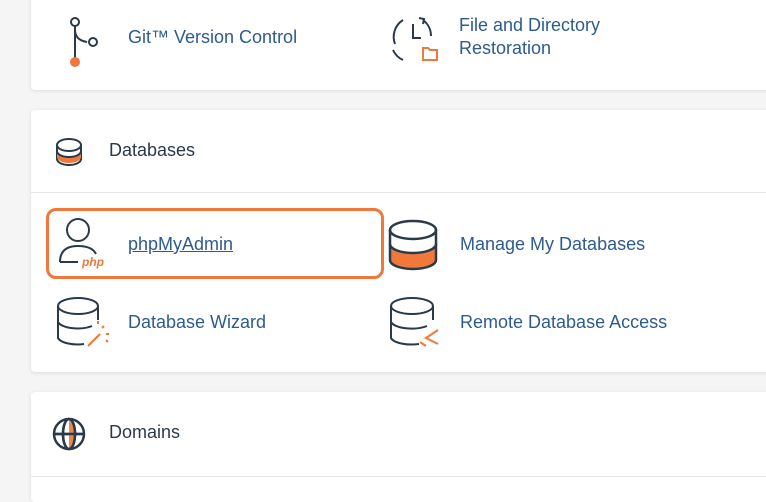 The height and width of the screenshot is (502, 766). I want to click on manage-my-databases-link: Manage My Databases, so click(566, 243).